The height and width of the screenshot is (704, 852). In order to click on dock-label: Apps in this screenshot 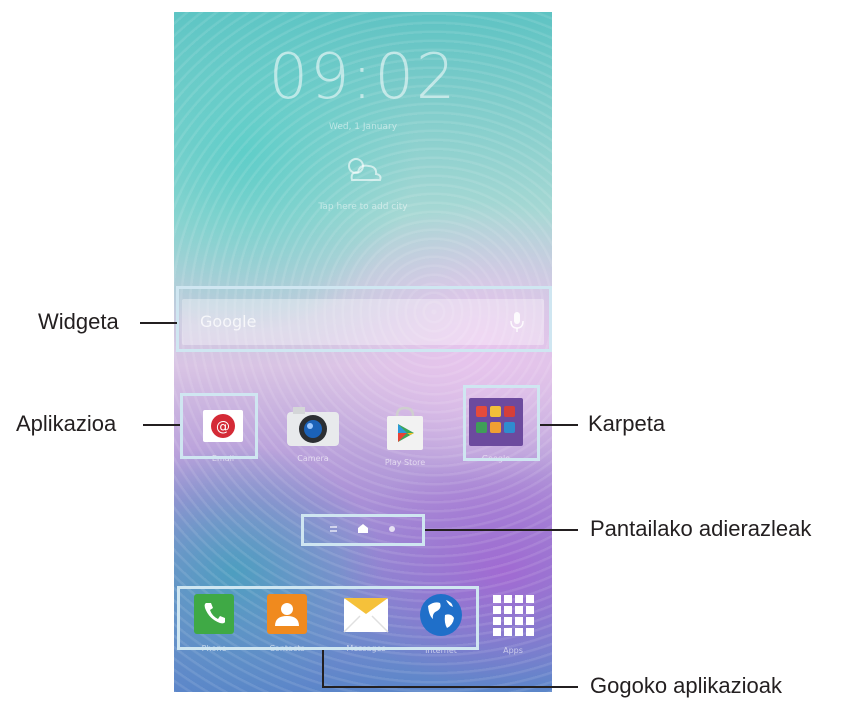, I will do `click(513, 650)`.